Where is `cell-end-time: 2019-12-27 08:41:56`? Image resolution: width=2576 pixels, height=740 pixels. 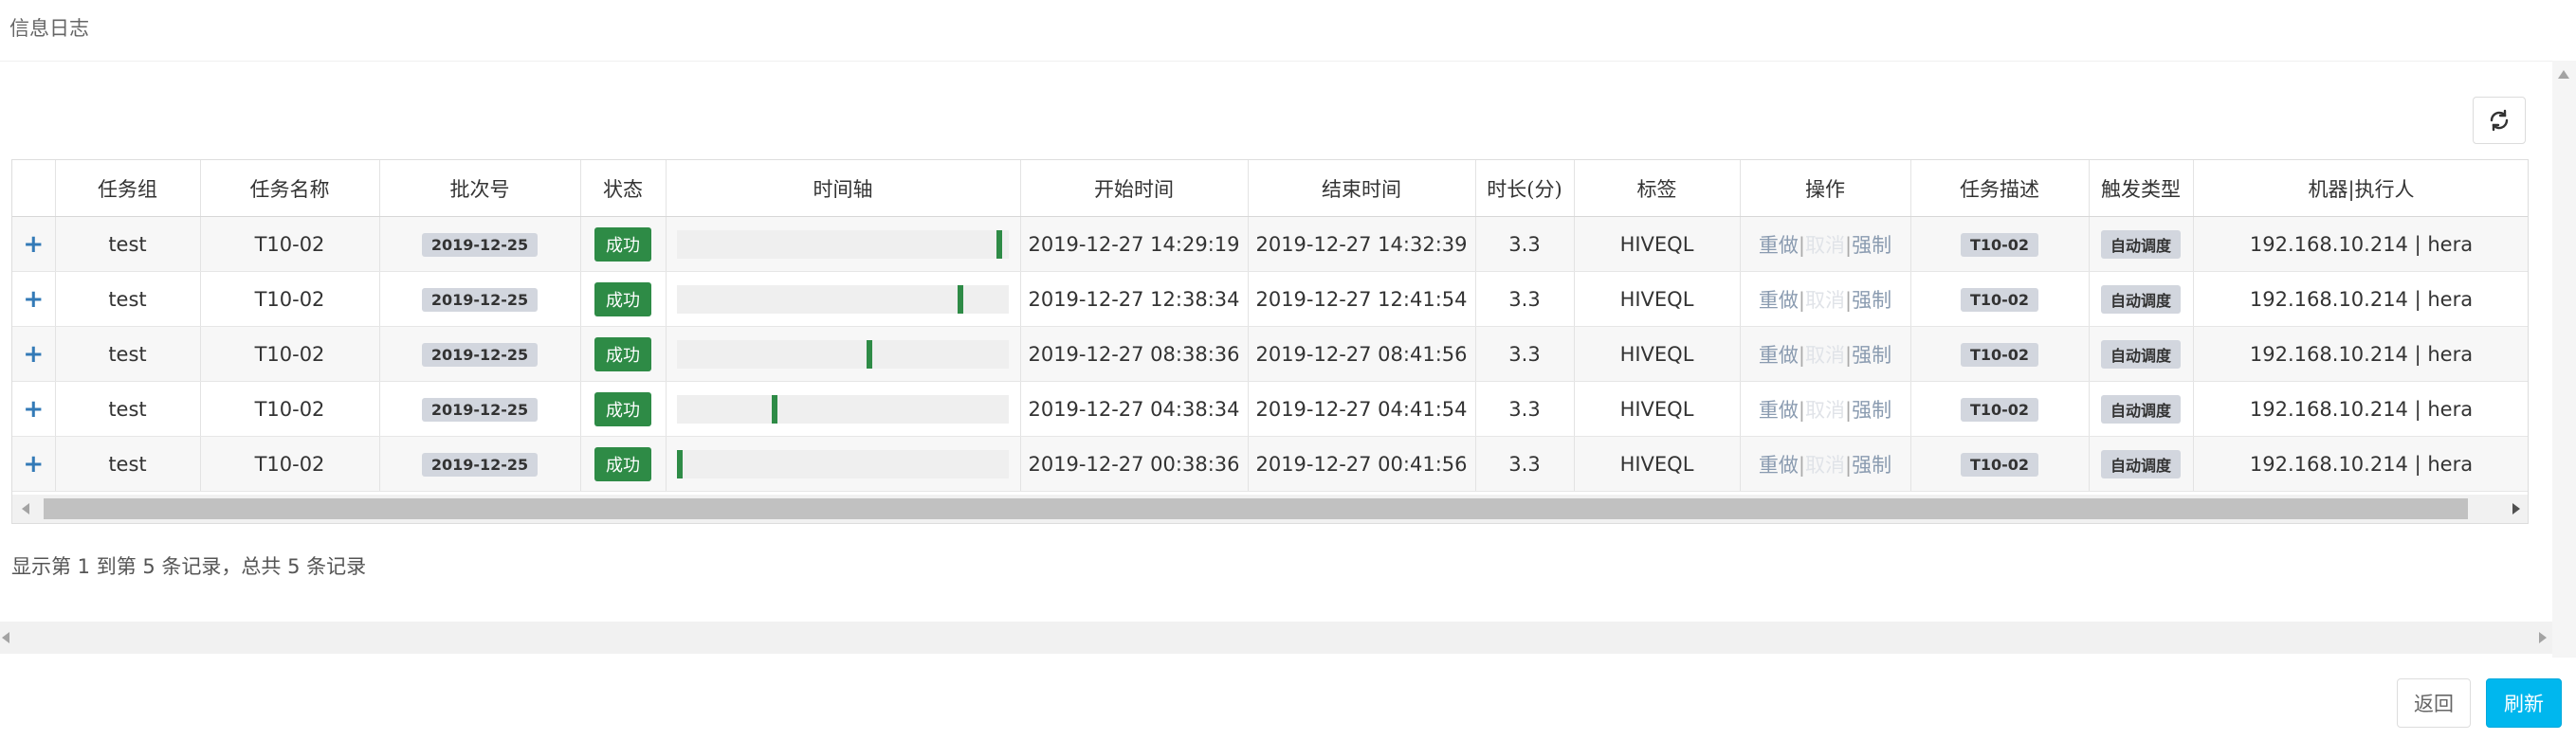
cell-end-time: 2019-12-27 08:41:56 is located at coordinates (1362, 354).